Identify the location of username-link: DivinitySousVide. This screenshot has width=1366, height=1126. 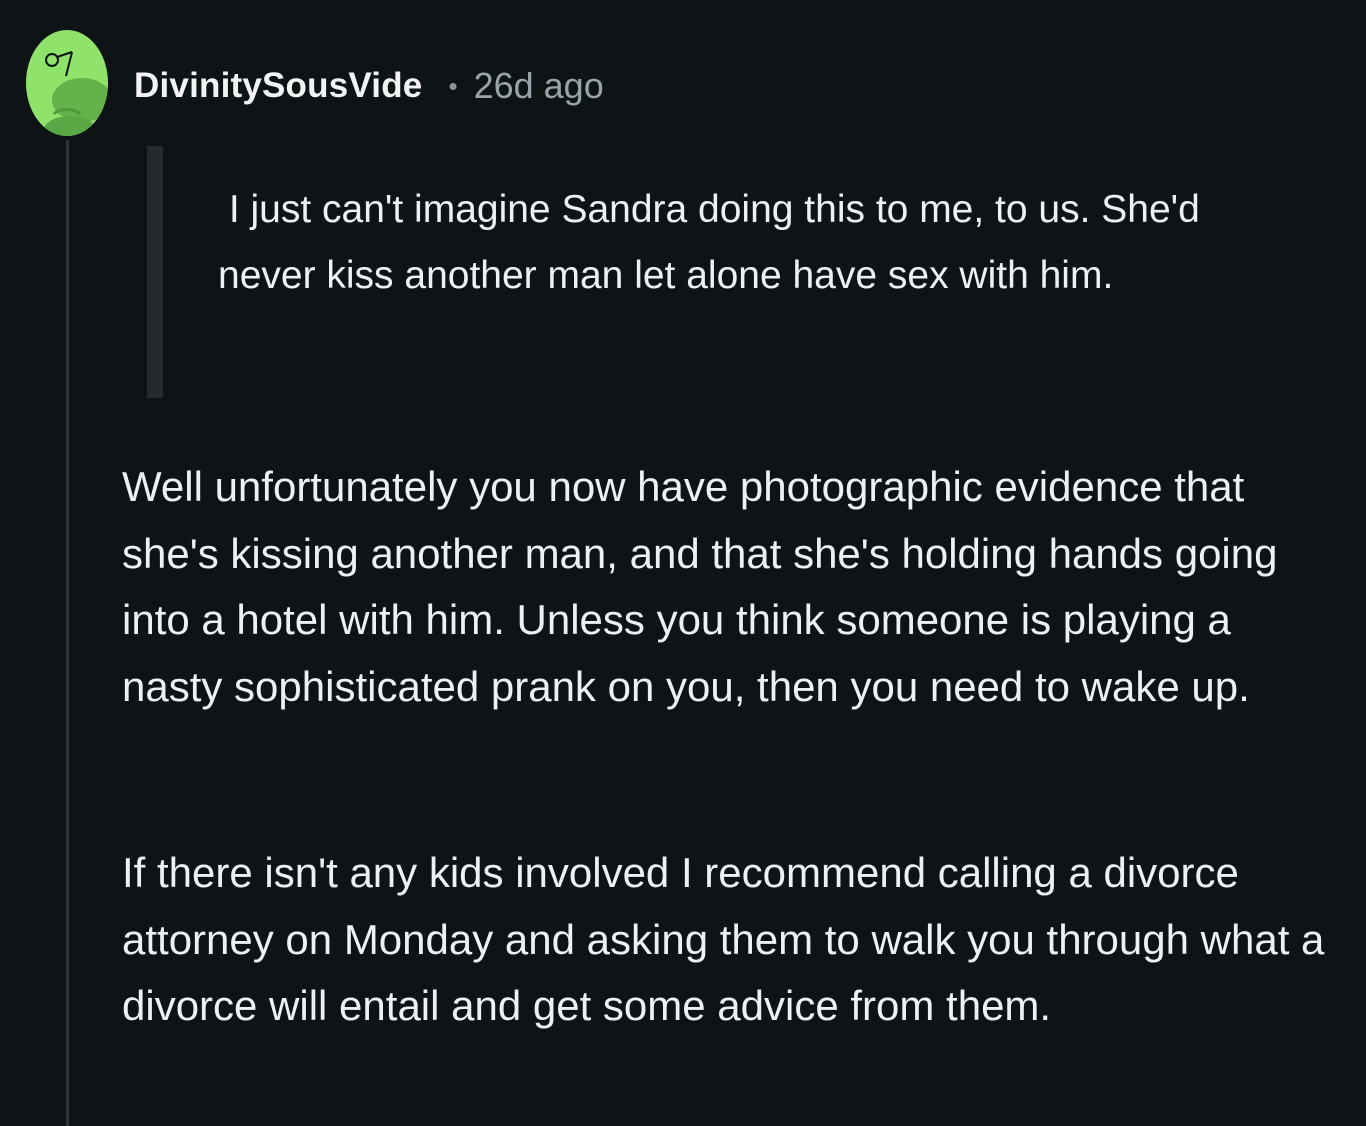
(278, 86).